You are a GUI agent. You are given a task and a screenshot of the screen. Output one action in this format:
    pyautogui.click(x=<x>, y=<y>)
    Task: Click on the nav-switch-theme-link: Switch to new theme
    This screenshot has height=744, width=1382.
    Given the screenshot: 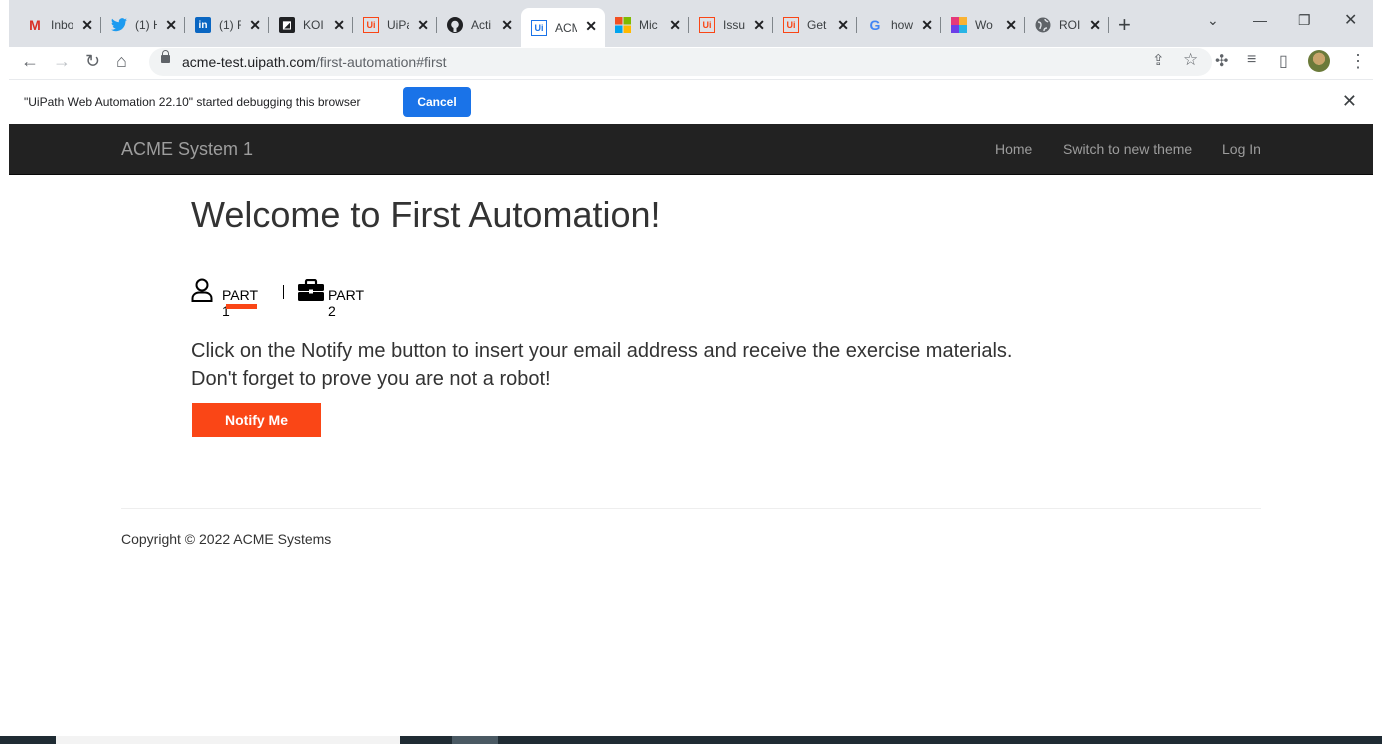 What is the action you would take?
    pyautogui.click(x=1127, y=149)
    